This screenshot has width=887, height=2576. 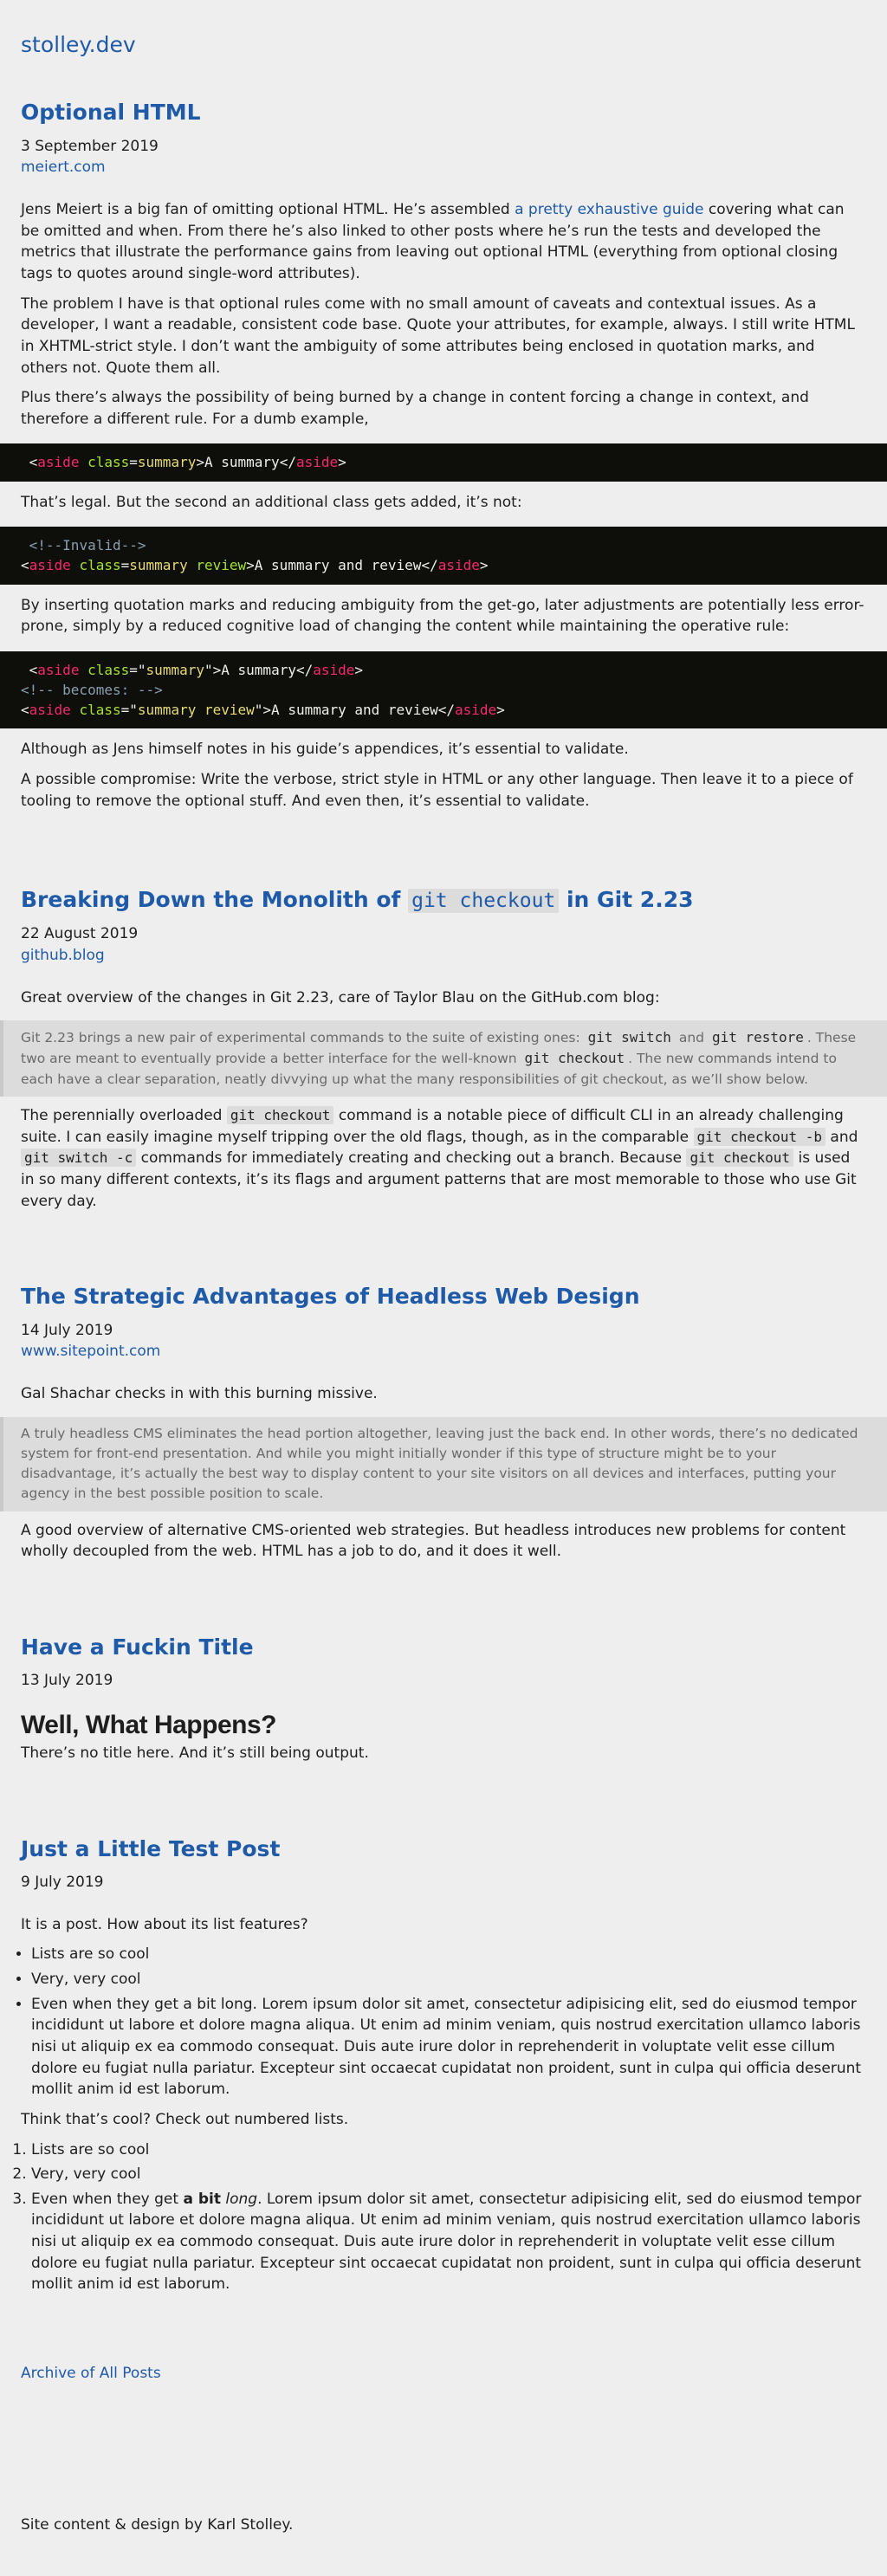 What do you see at coordinates (78, 45) in the screenshot?
I see `site-title-link: stolley.dev` at bounding box center [78, 45].